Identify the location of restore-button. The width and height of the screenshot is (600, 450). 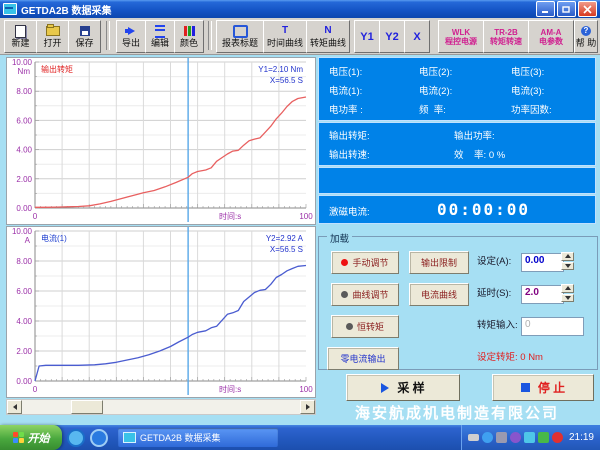
(566, 9).